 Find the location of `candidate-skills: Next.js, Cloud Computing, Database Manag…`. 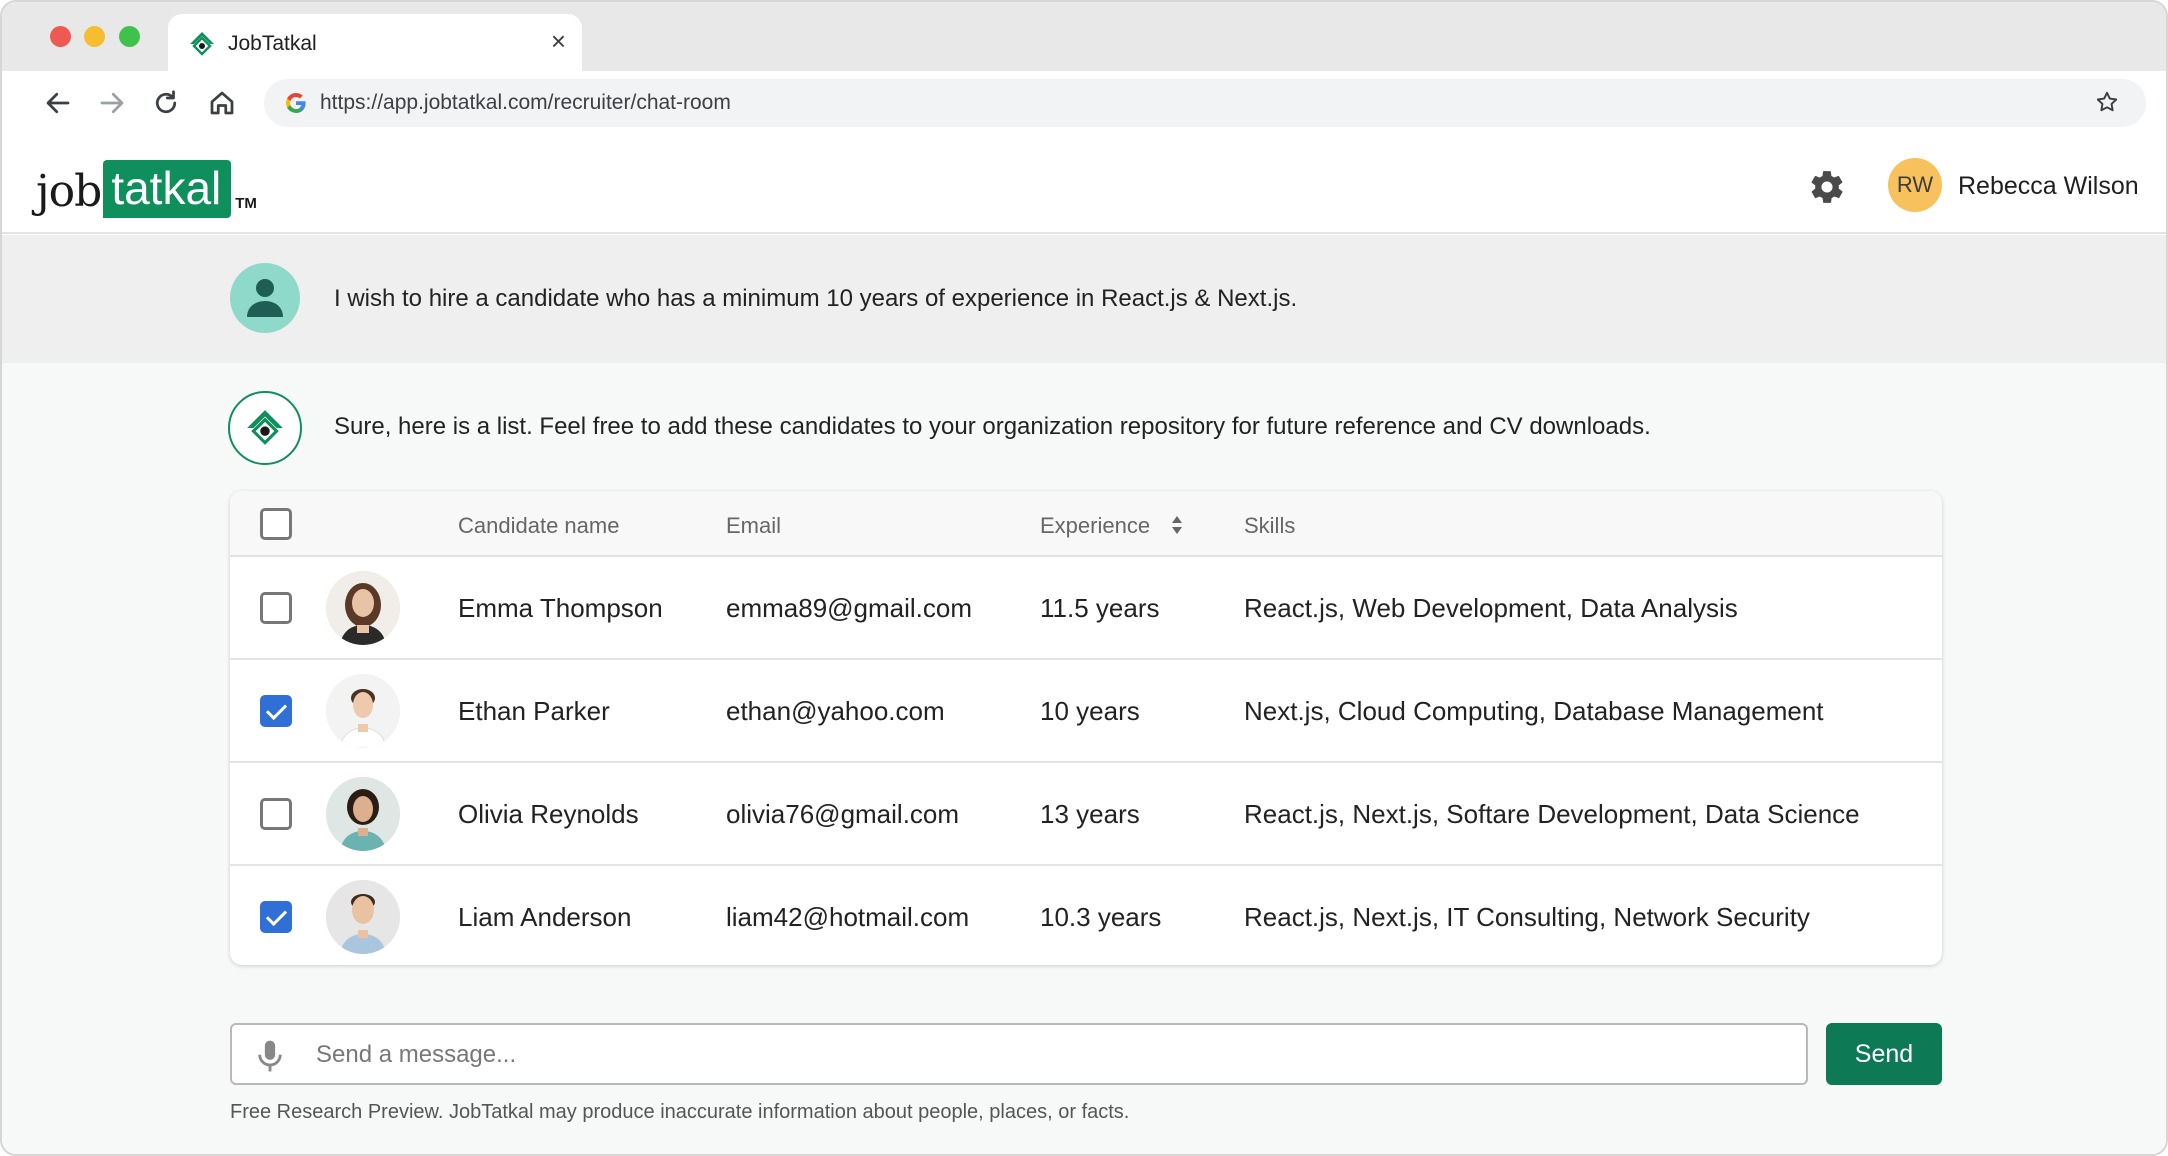

candidate-skills: Next.js, Cloud Computing, Database Manag… is located at coordinates (1534, 711).